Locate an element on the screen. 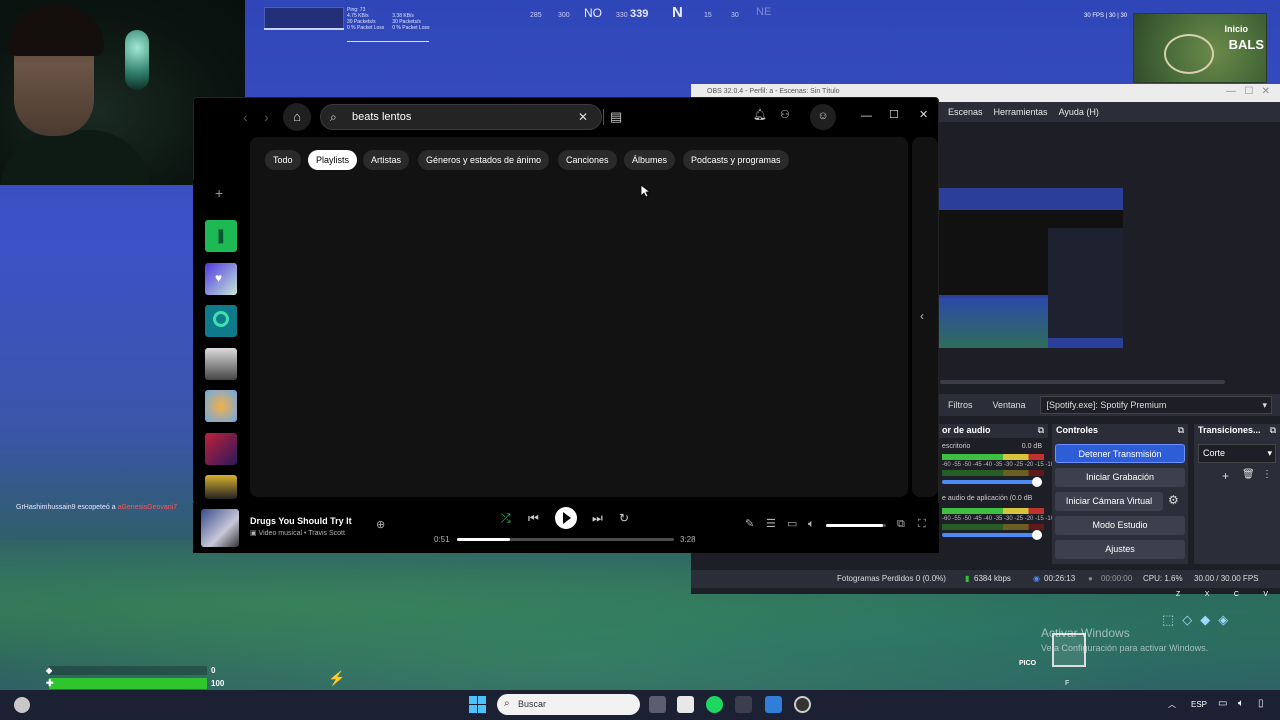 The image size is (1280, 720). shield-bar is located at coordinates (128, 670).